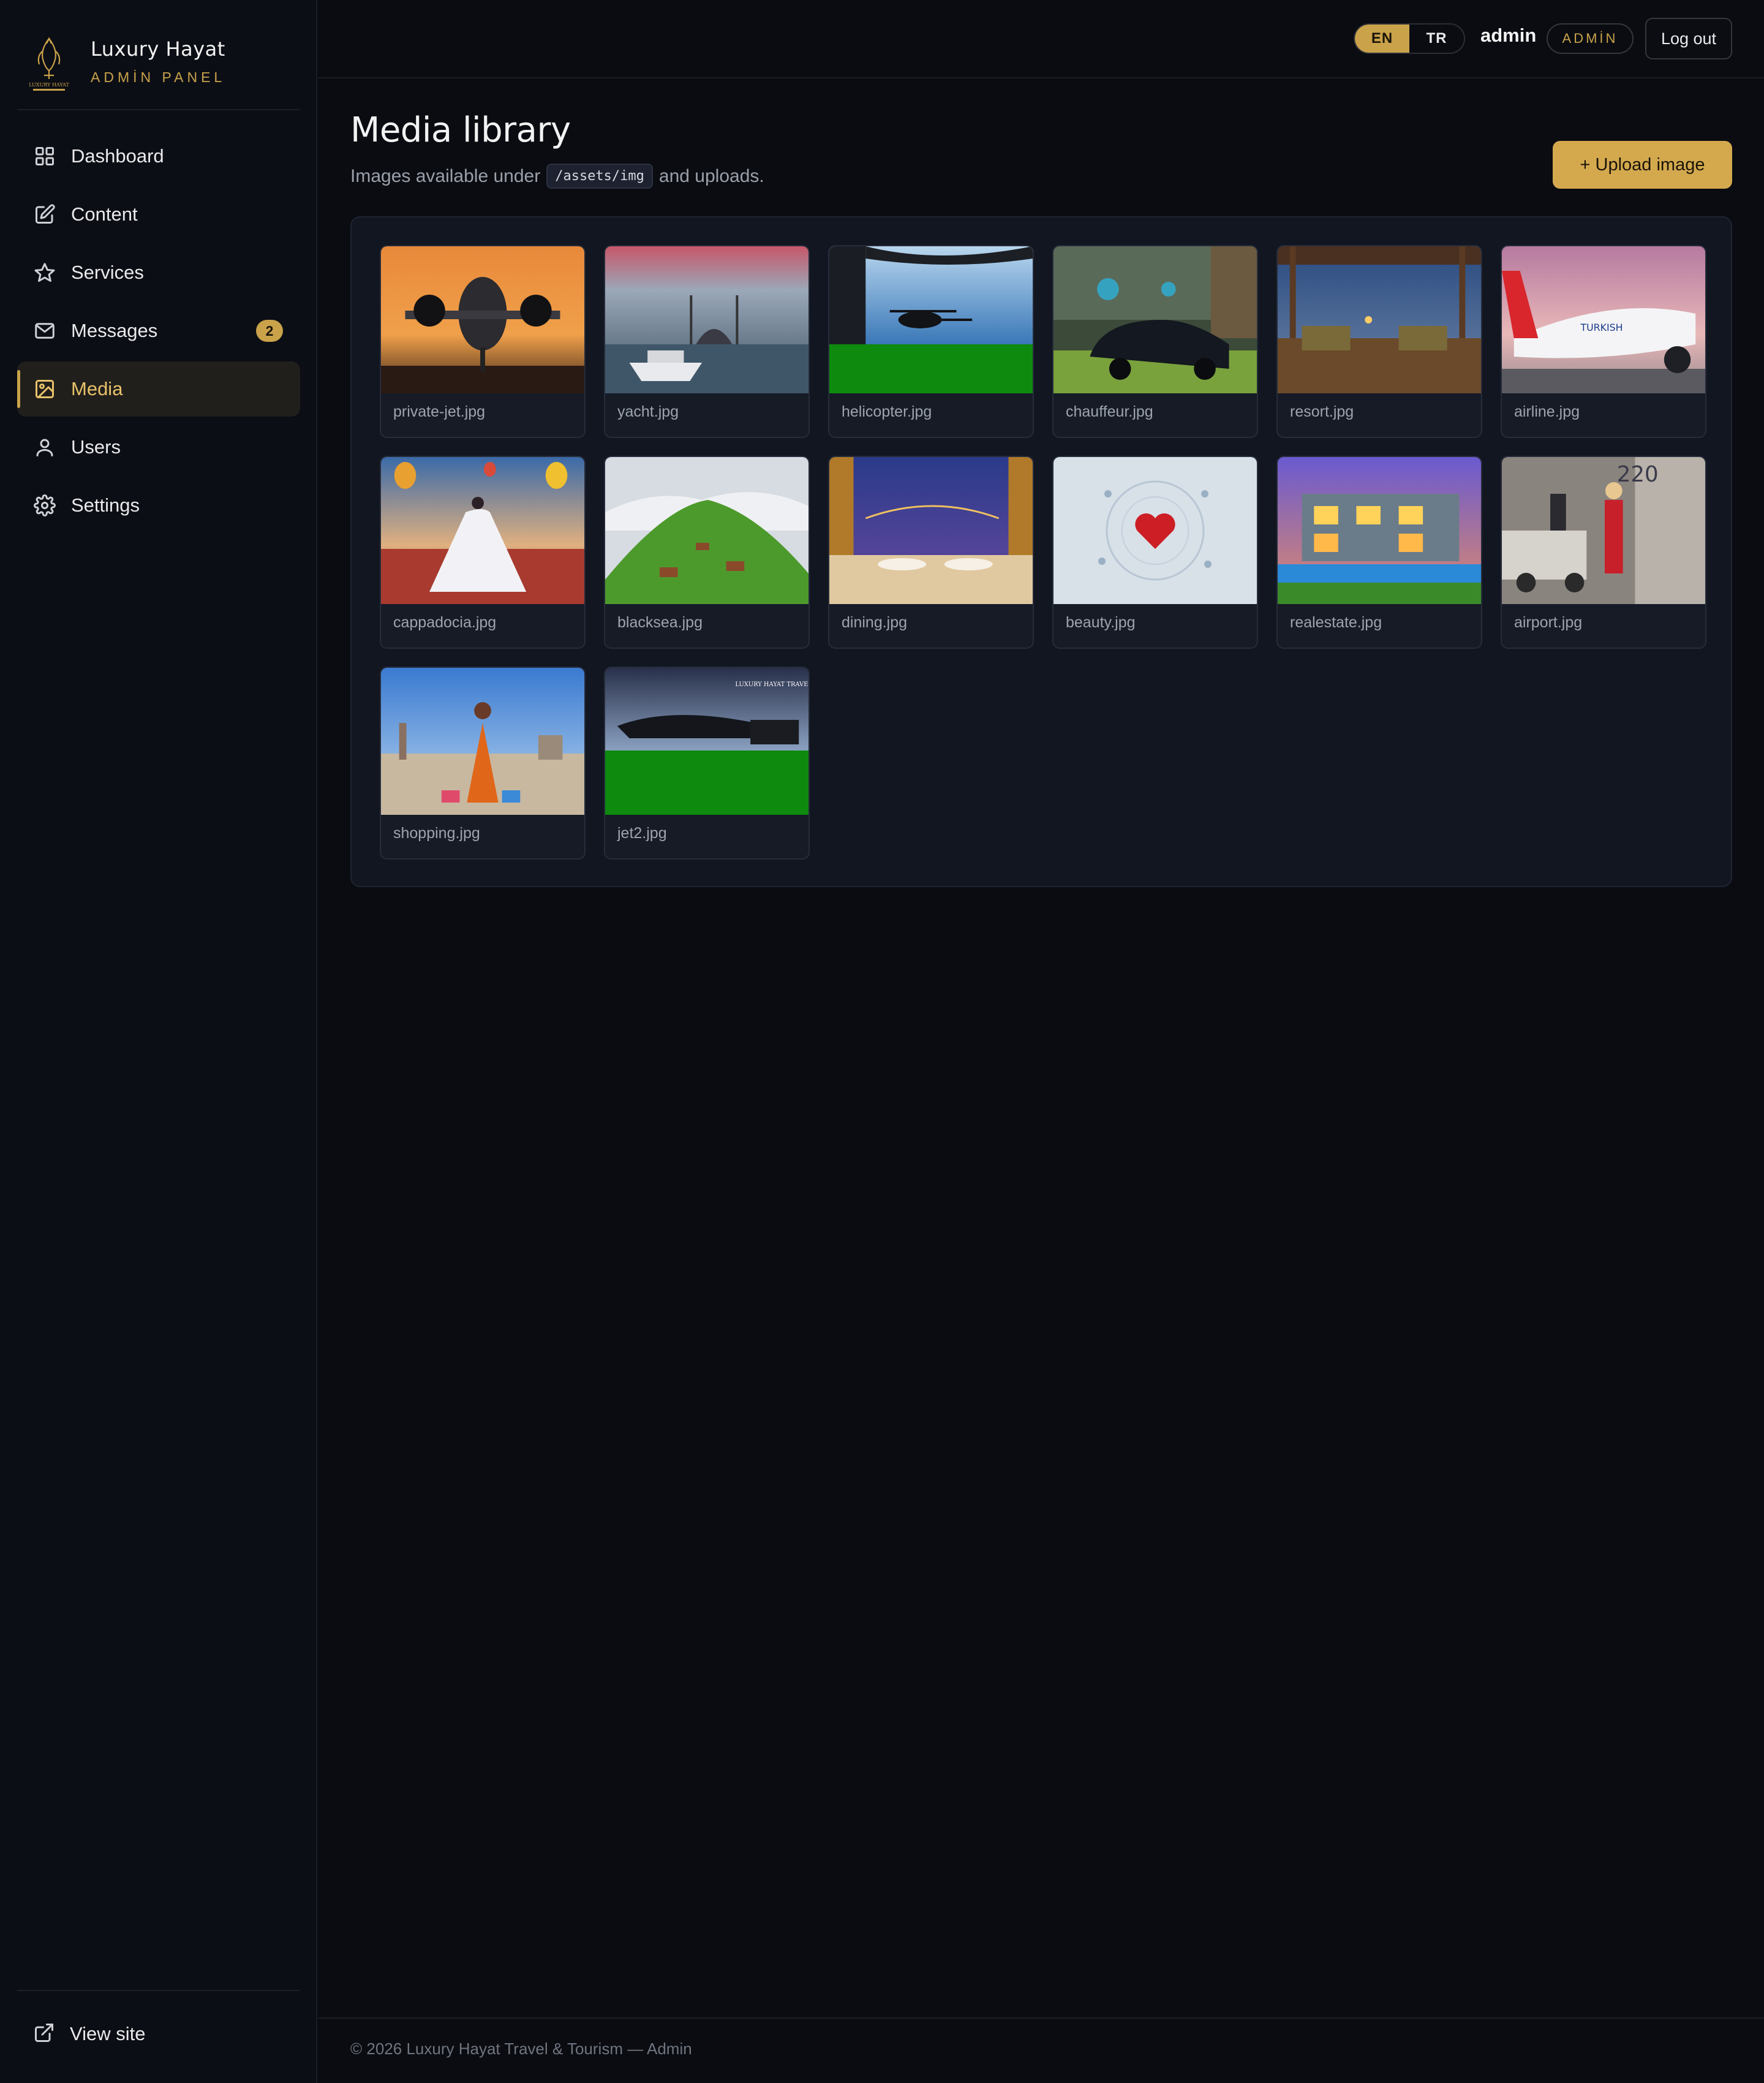  Describe the element at coordinates (600, 176) in the screenshot. I see `assets-path-code: /assets/img` at that location.